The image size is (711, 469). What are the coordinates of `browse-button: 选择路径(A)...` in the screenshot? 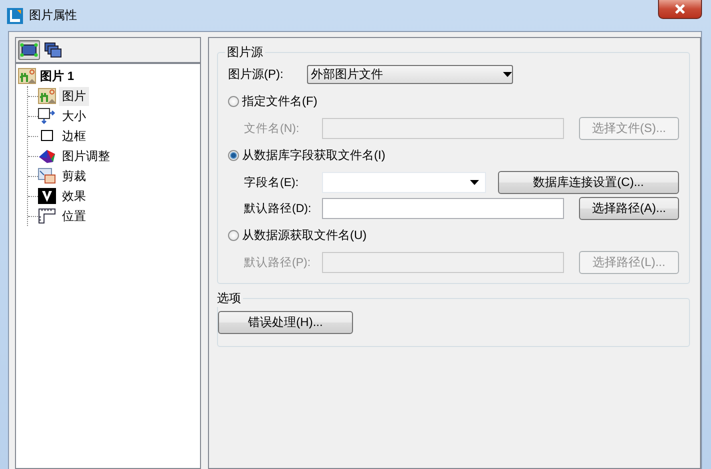 It's located at (629, 208).